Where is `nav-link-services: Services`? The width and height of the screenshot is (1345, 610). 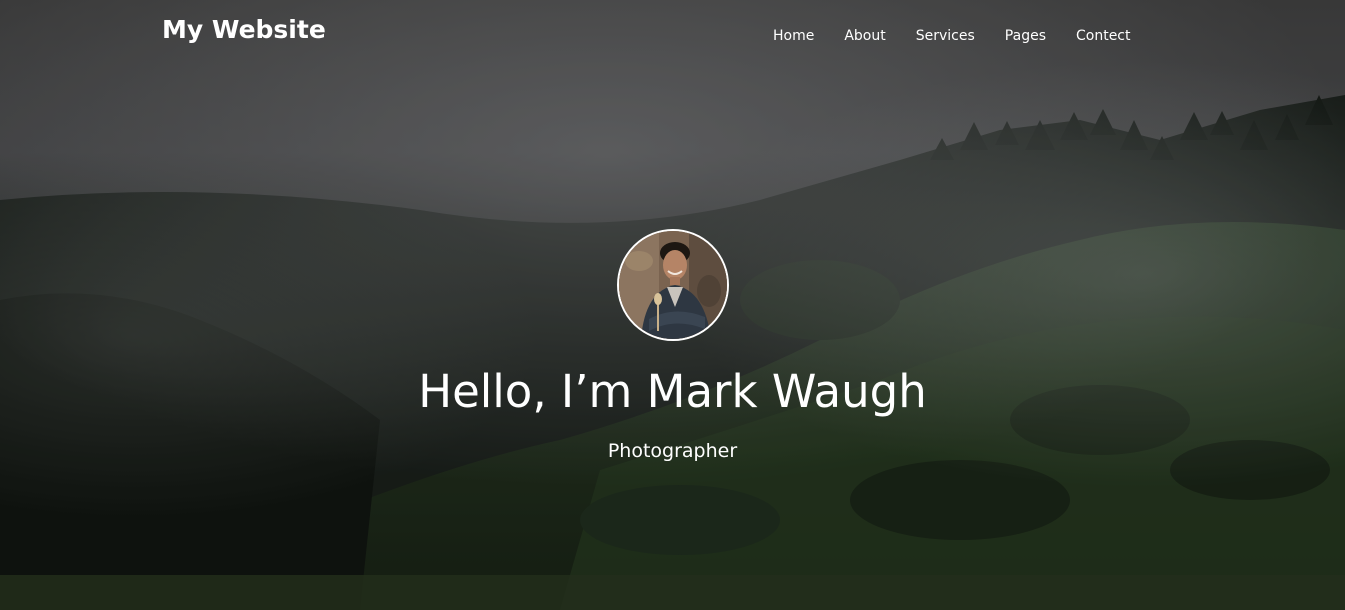 nav-link-services: Services is located at coordinates (945, 36).